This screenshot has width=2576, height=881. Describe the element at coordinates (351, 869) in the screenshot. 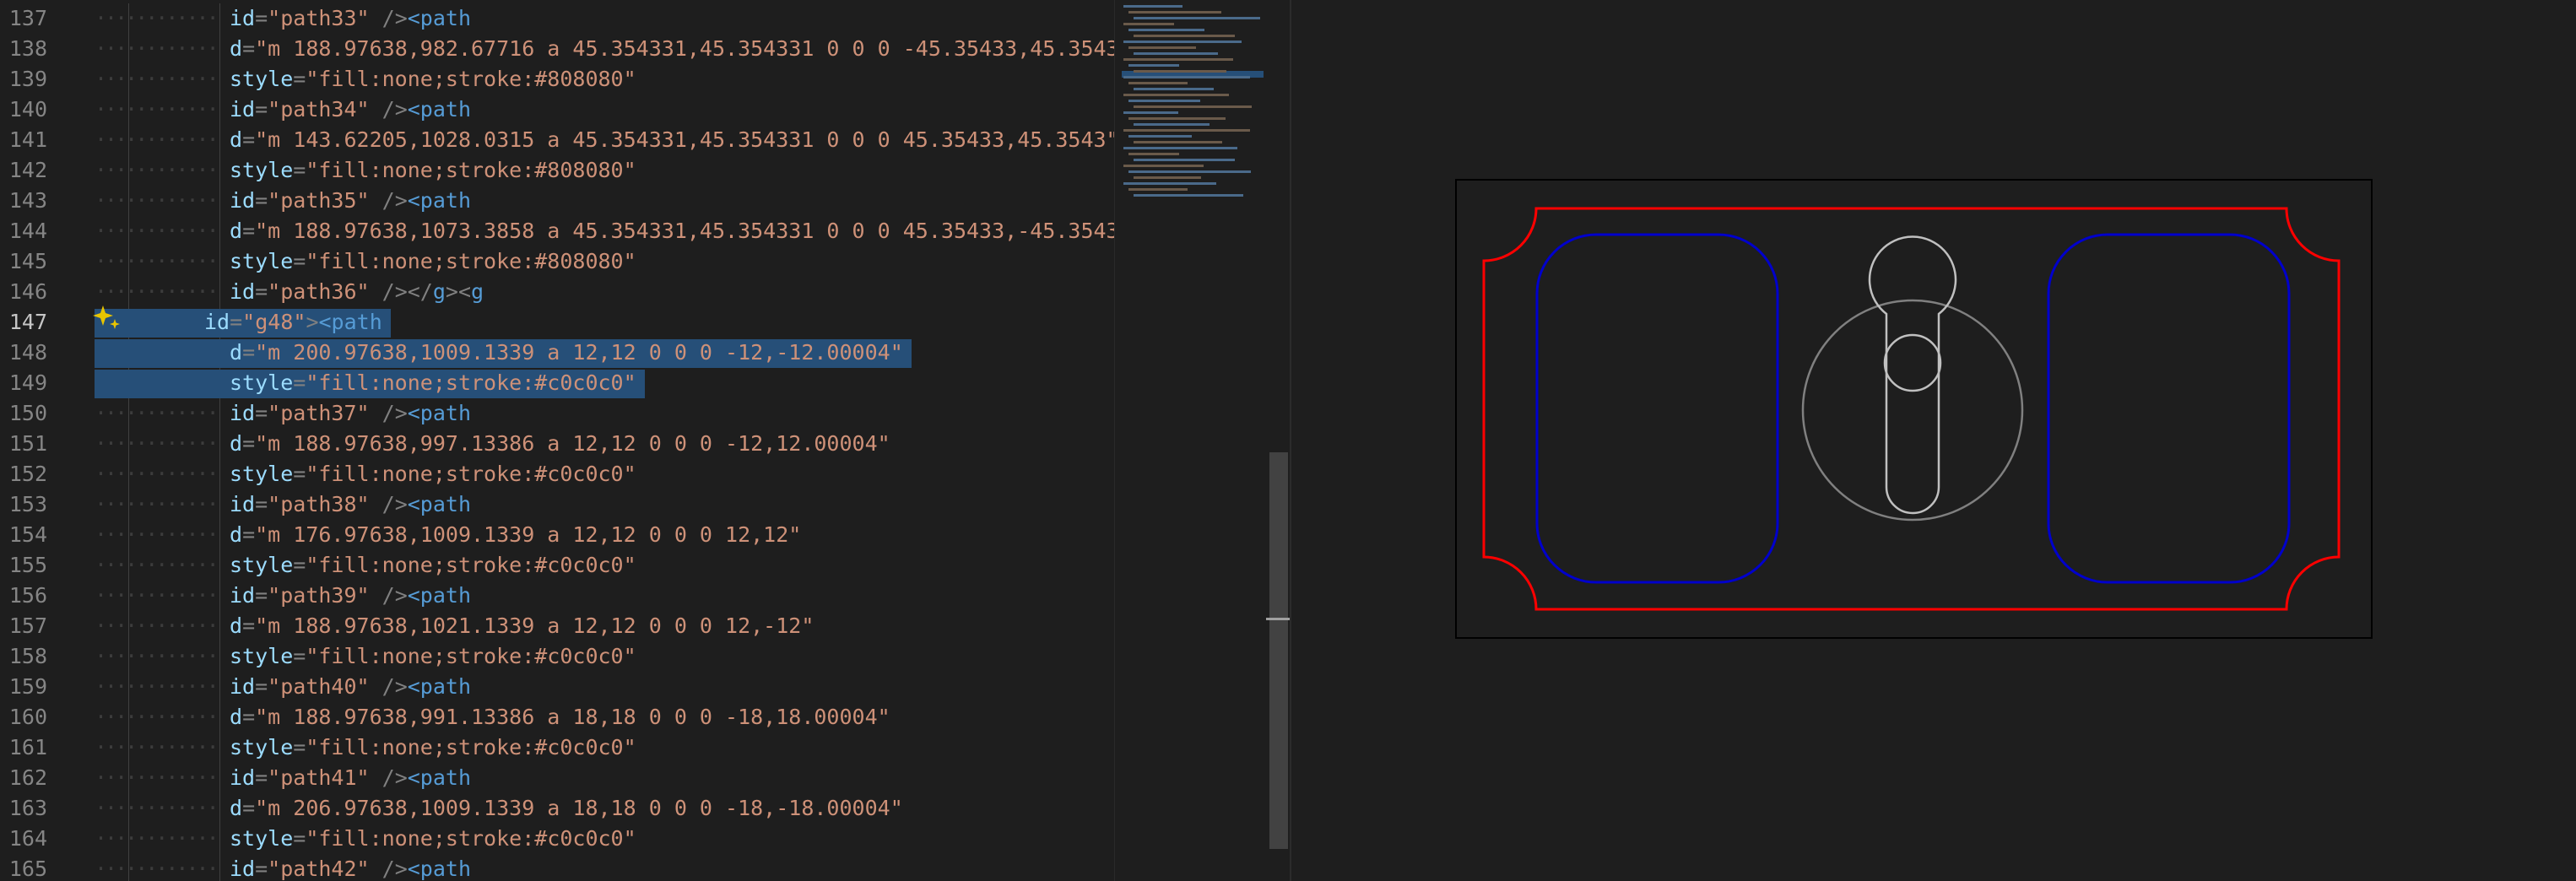

I see `code-text: id="path42" /><path` at that location.